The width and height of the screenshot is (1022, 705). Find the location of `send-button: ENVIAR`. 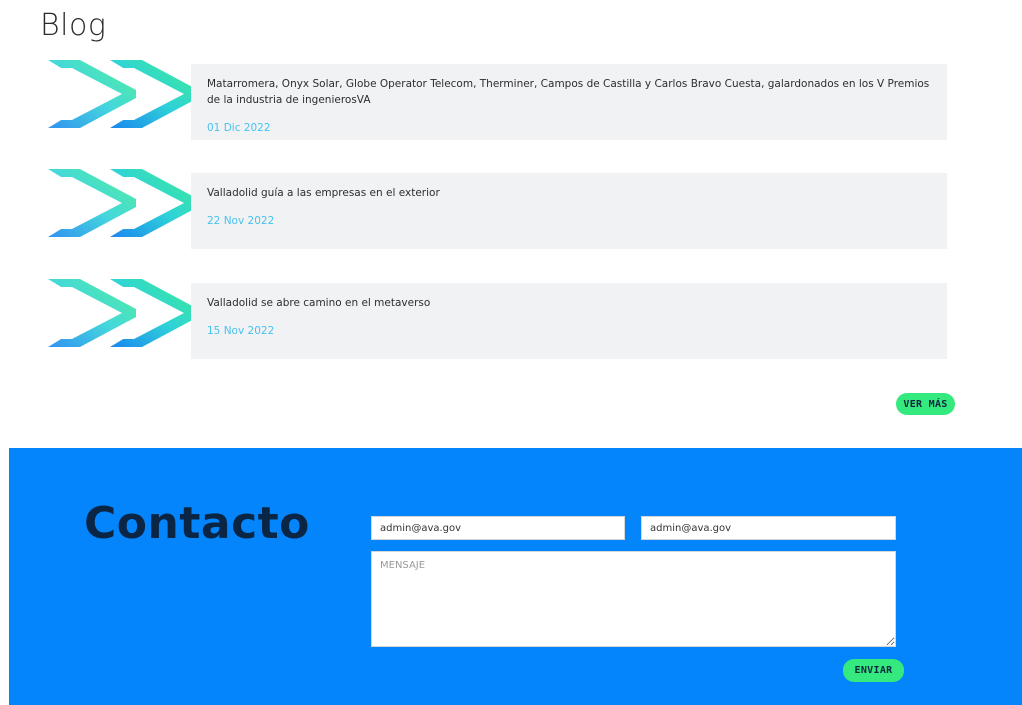

send-button: ENVIAR is located at coordinates (873, 670).